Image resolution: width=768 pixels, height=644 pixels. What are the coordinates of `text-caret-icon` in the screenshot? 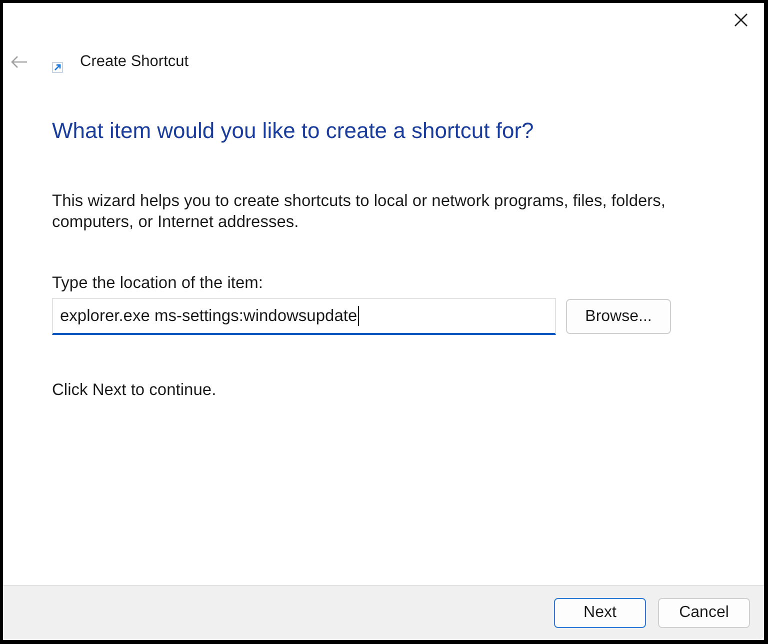 It's located at (359, 316).